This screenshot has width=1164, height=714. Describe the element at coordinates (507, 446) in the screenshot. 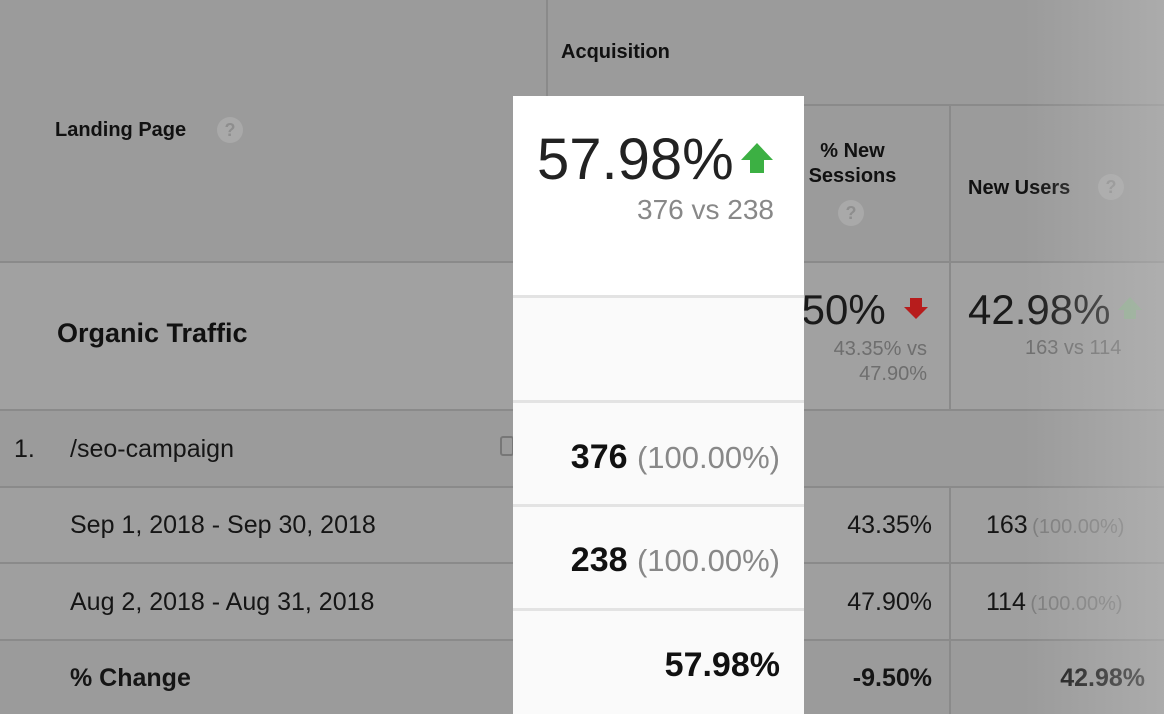

I see `copy-icon` at that location.